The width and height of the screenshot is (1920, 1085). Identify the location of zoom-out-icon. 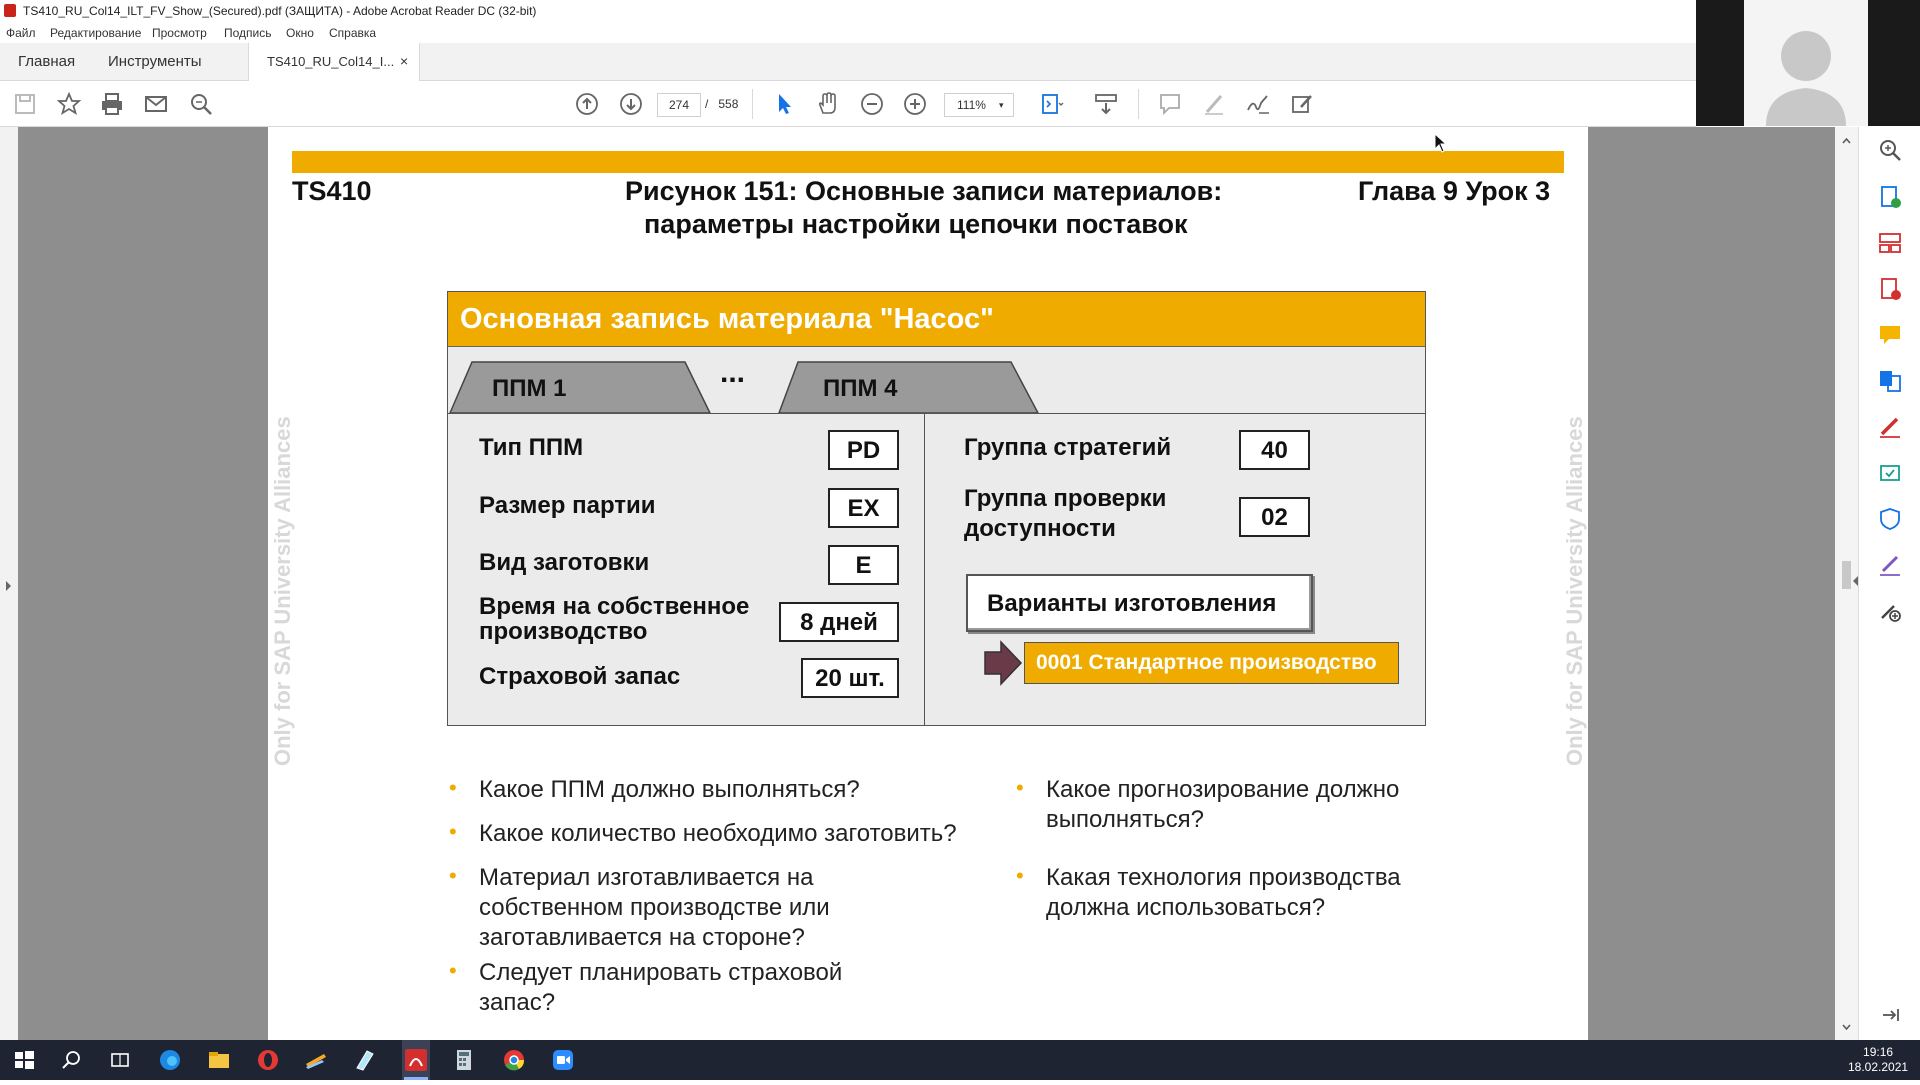
(872, 104).